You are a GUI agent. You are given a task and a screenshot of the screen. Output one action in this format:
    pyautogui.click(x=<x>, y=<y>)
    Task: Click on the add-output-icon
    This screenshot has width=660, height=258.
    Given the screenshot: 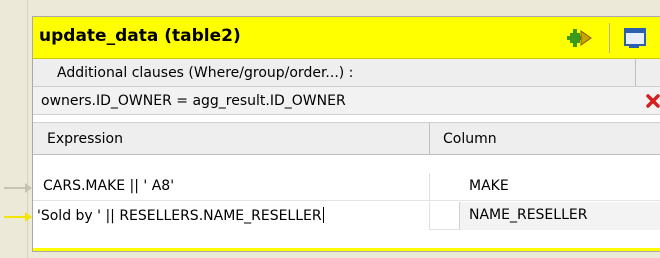 What is the action you would take?
    pyautogui.click(x=580, y=38)
    